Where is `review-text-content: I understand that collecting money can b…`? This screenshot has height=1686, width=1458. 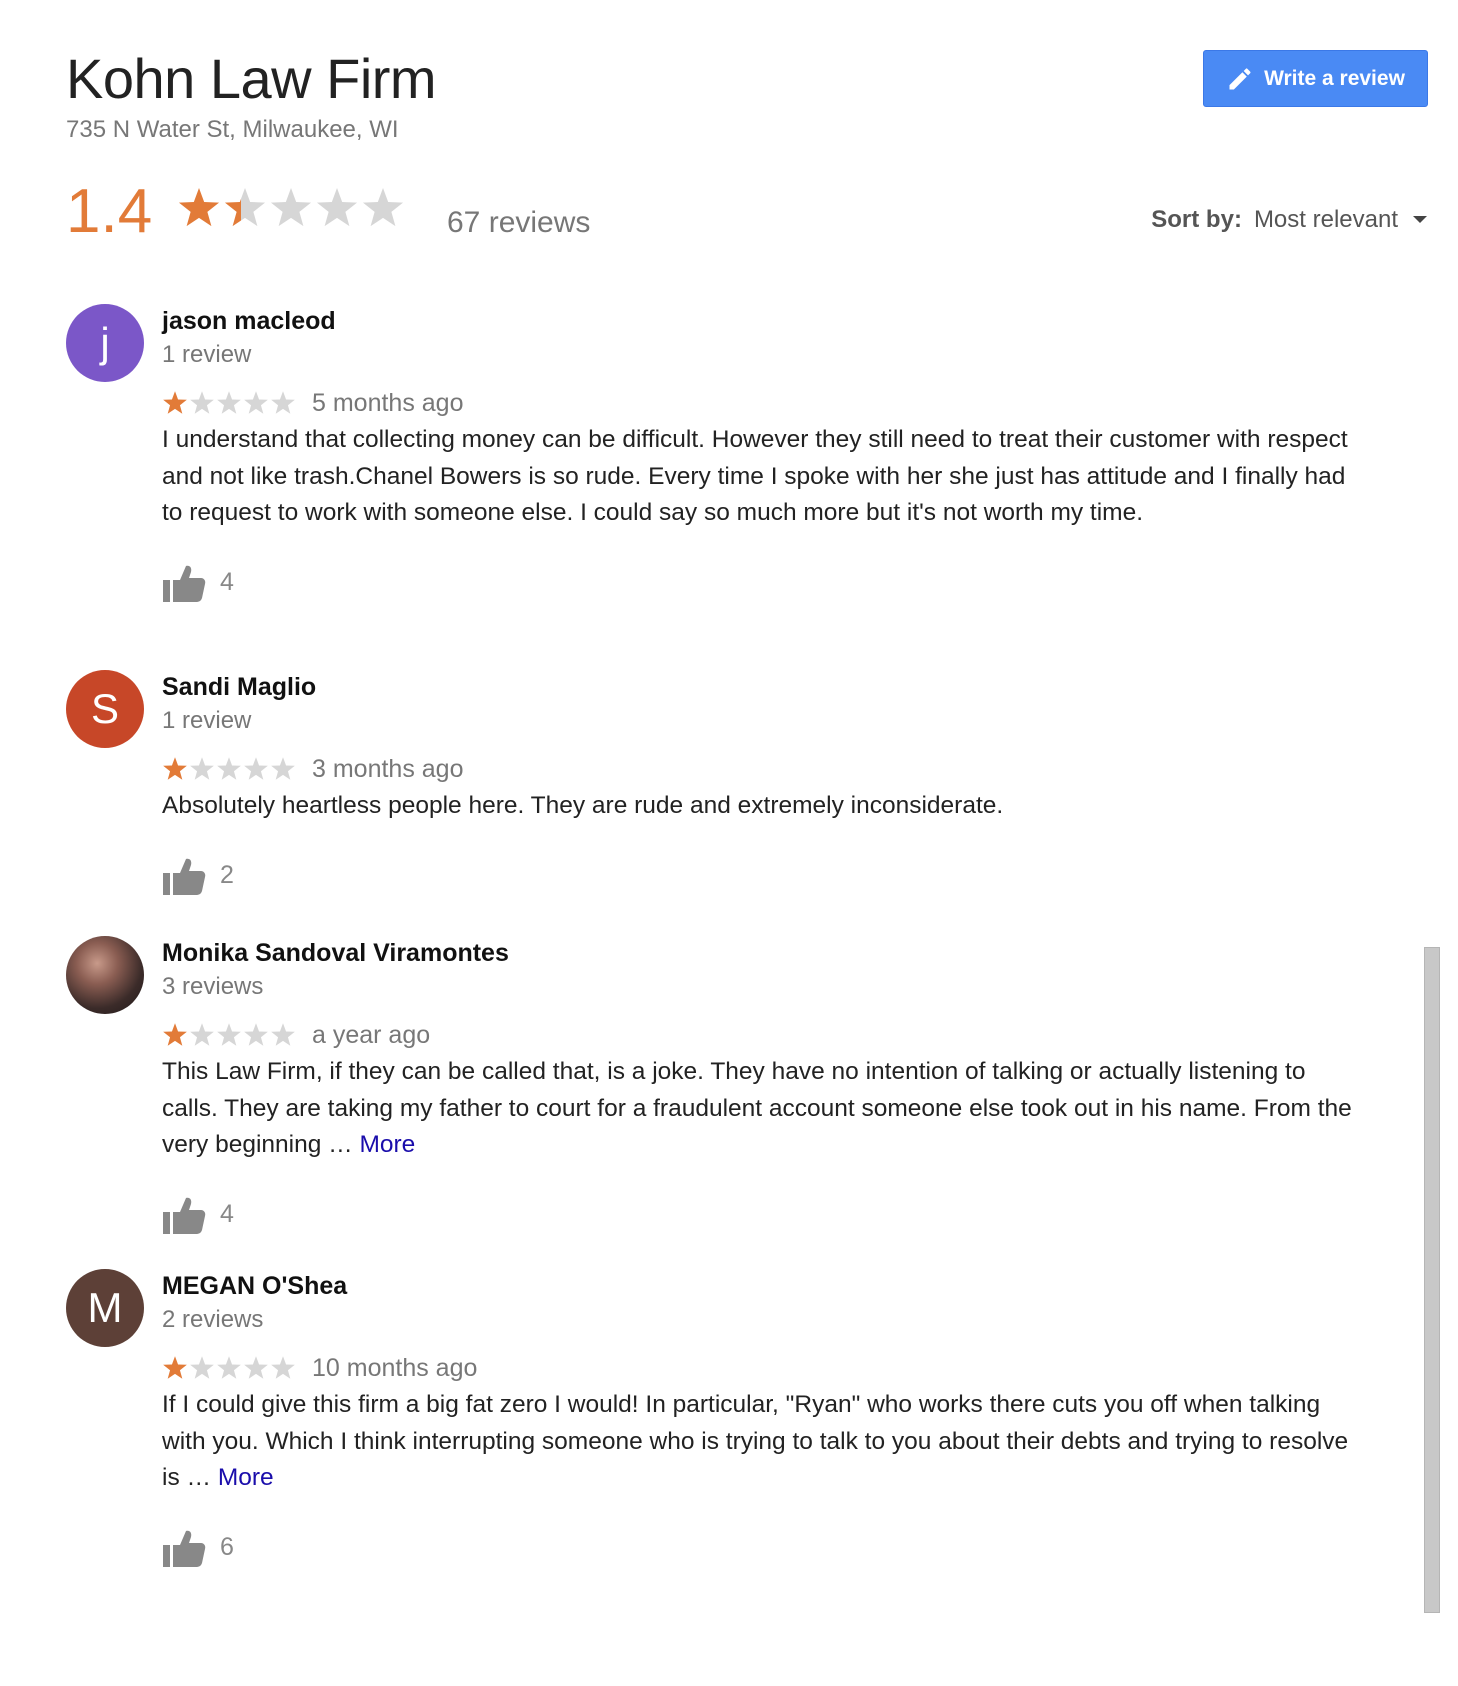
review-text-content: I understand that collecting money can b… is located at coordinates (755, 476).